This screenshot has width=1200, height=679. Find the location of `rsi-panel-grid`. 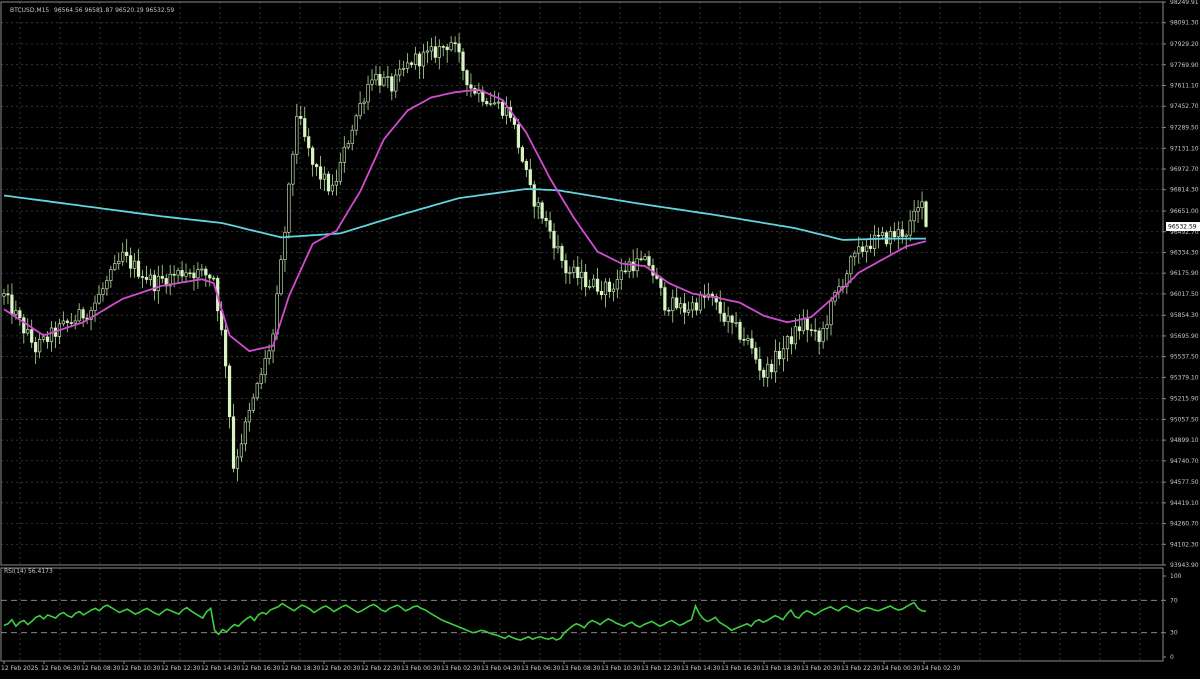

rsi-panel-grid is located at coordinates (580, 614).